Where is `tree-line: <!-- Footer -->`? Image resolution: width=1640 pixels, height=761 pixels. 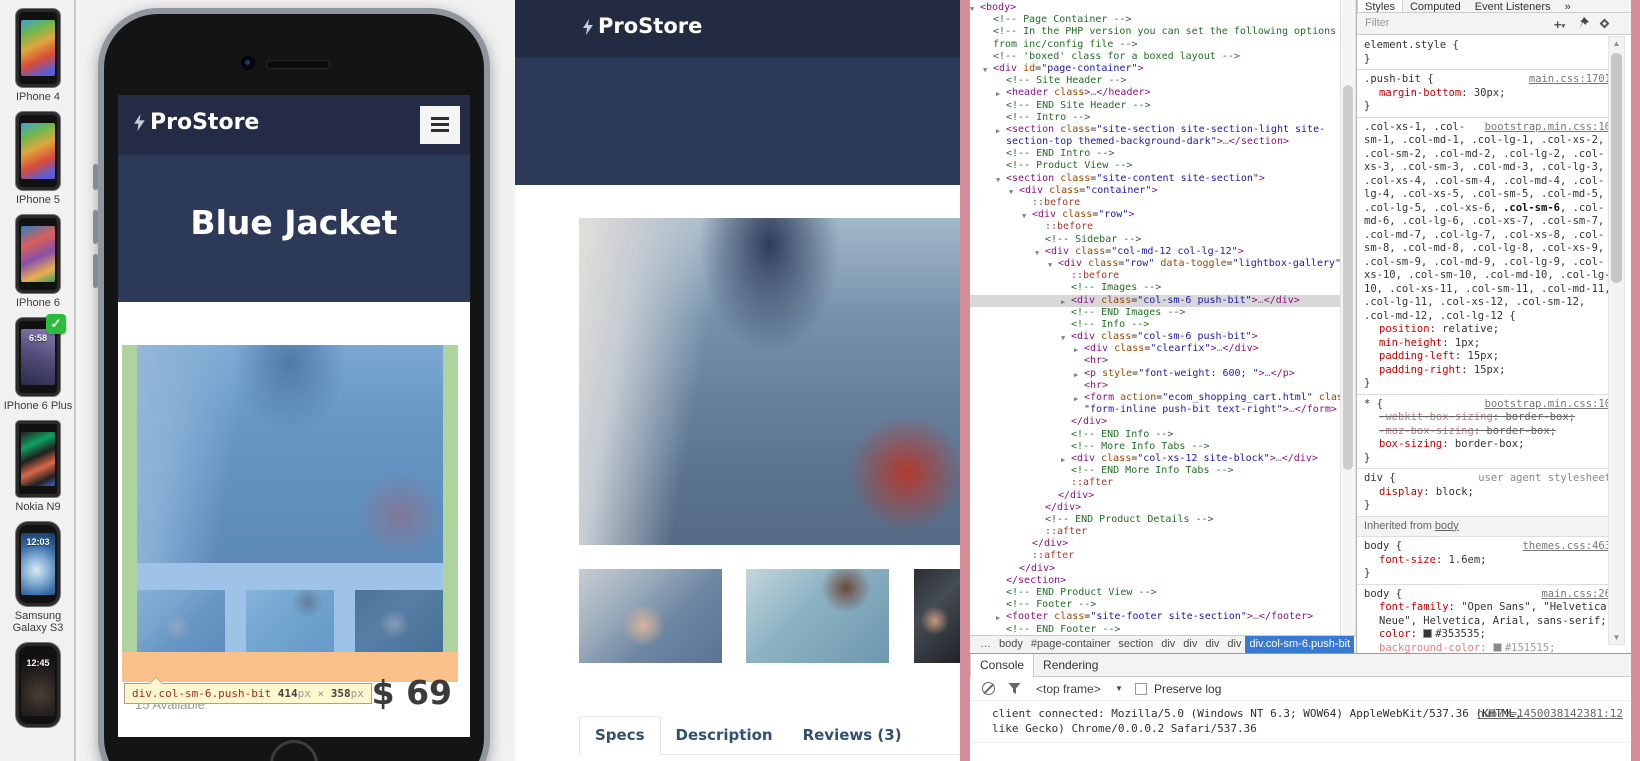 tree-line: <!-- Footer --> is located at coordinates (1155, 605).